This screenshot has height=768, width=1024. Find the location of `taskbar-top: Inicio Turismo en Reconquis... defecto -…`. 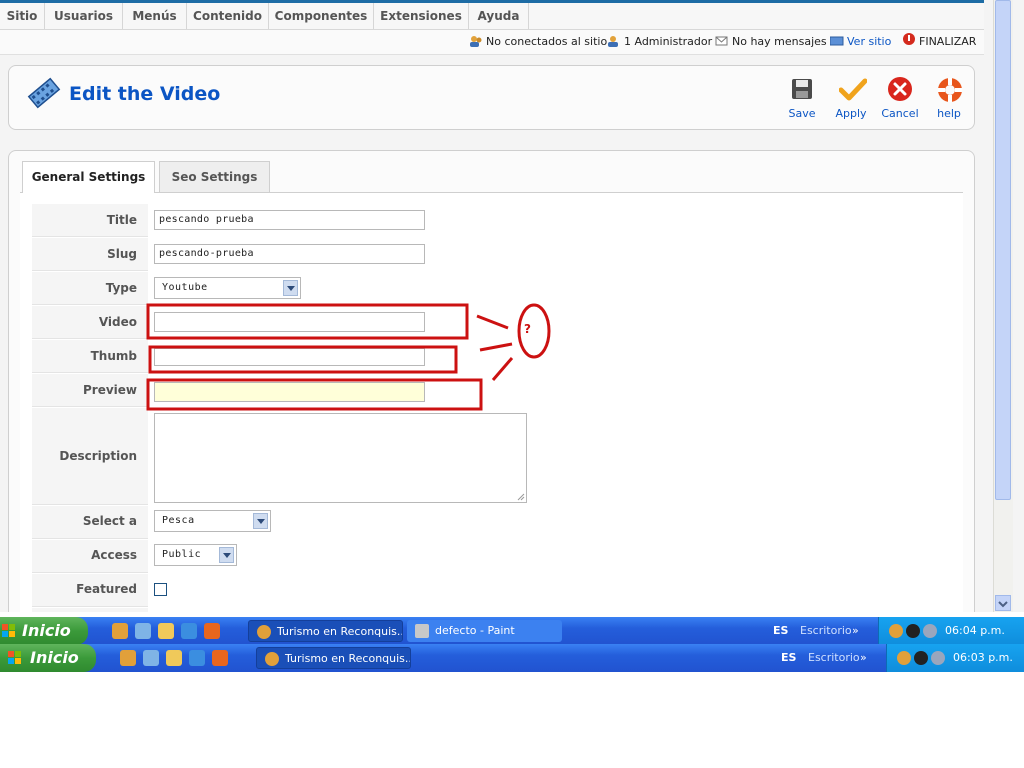

taskbar-top: Inicio Turismo en Reconquis... defecto -… is located at coordinates (512, 631).